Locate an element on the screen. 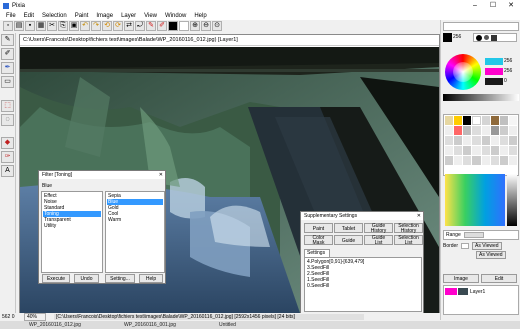 This screenshot has height=329, width=520. airbrush-icon: ✒ is located at coordinates (7, 68).